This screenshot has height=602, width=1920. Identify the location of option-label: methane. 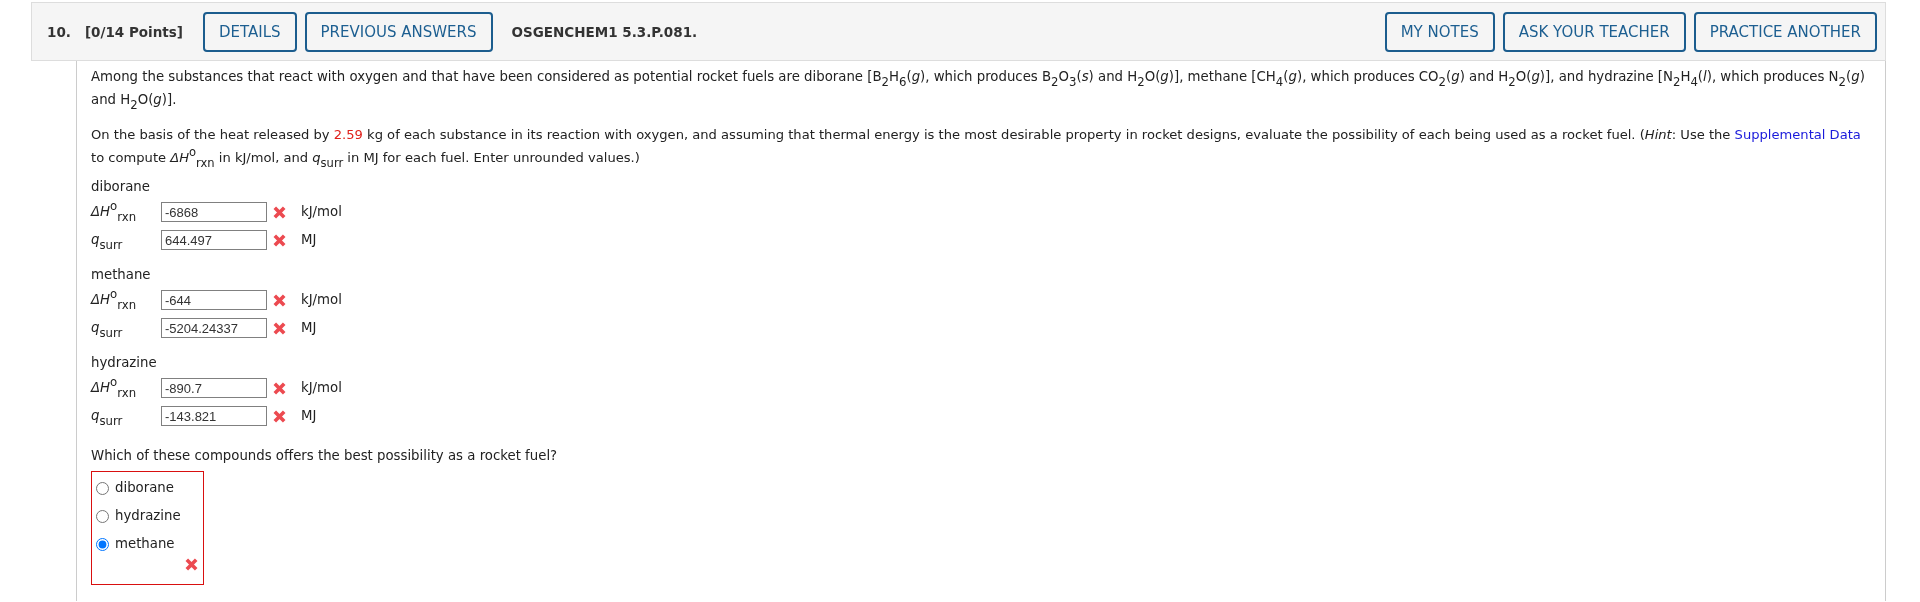
(145, 544).